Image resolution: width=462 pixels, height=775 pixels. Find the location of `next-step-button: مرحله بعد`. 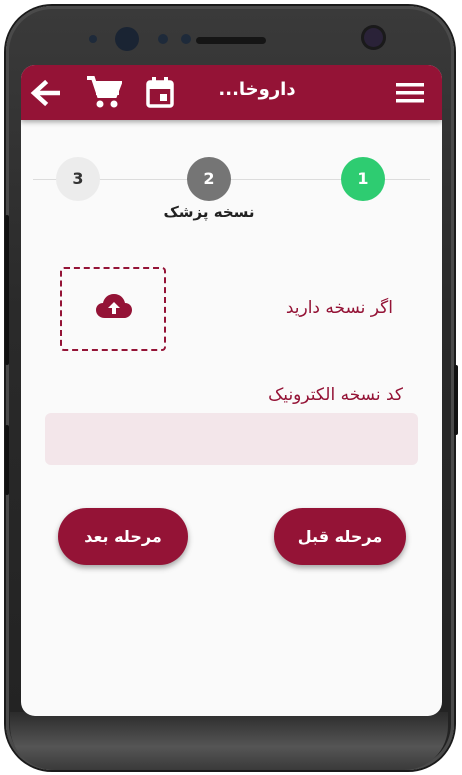

next-step-button: مرحله بعد is located at coordinates (123, 536).